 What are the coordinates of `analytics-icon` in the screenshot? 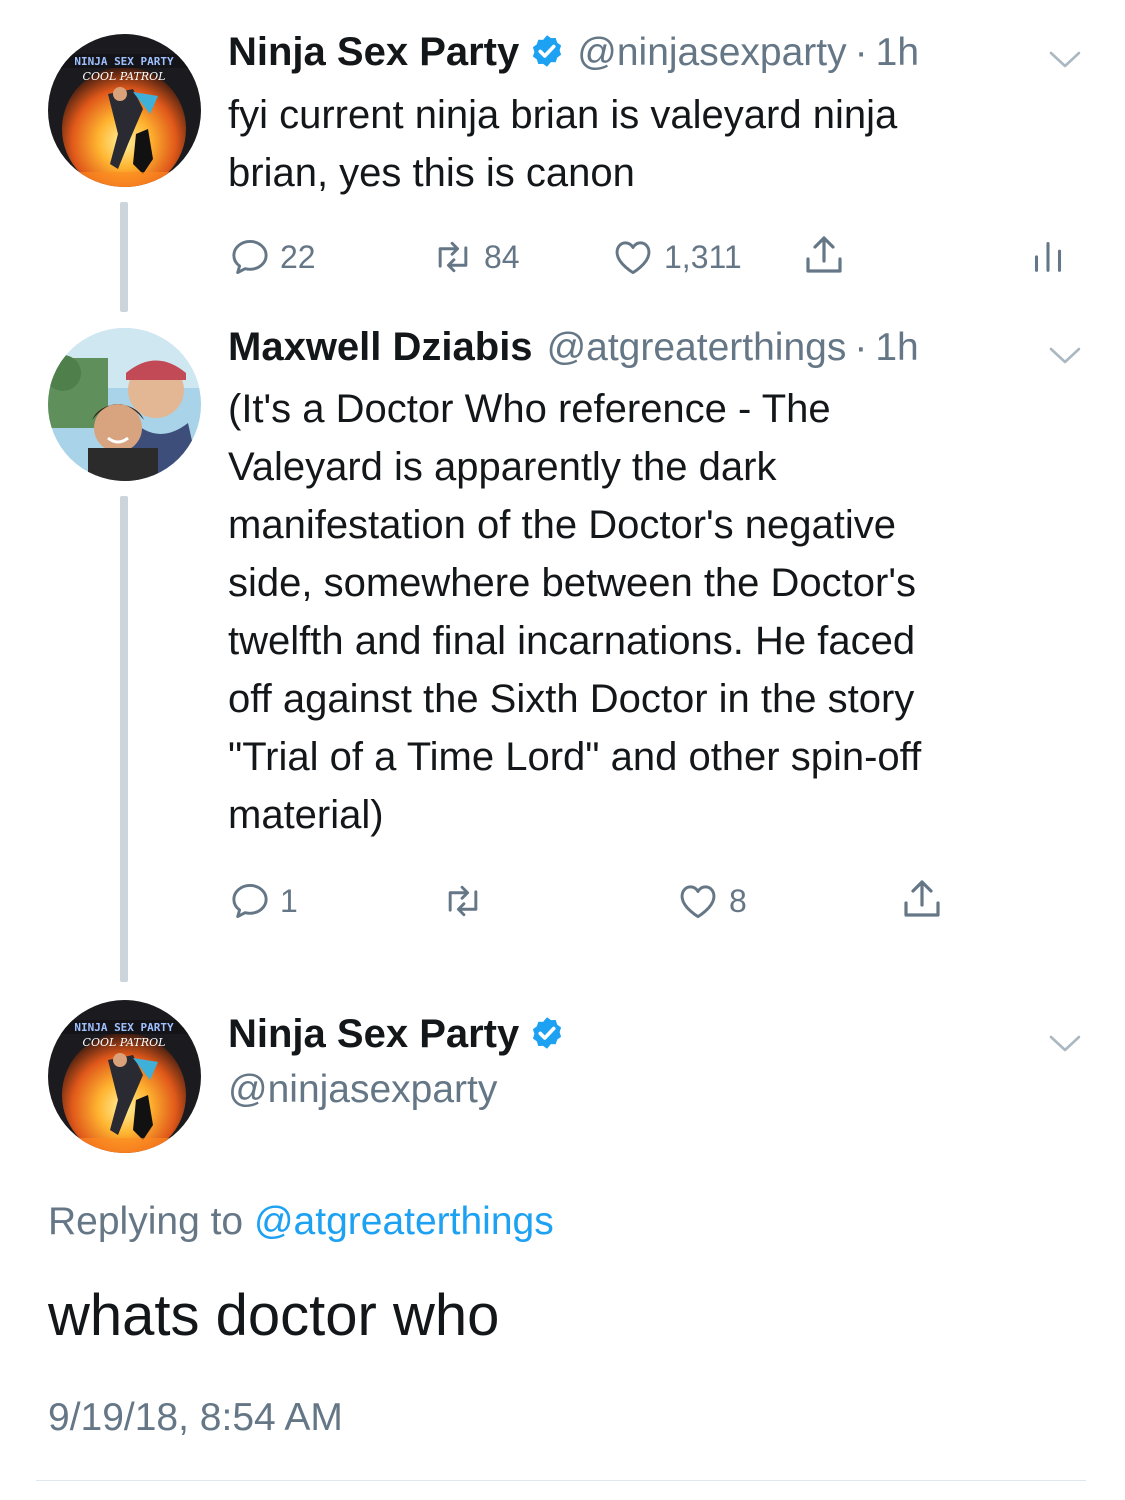 It's located at (1048, 255).